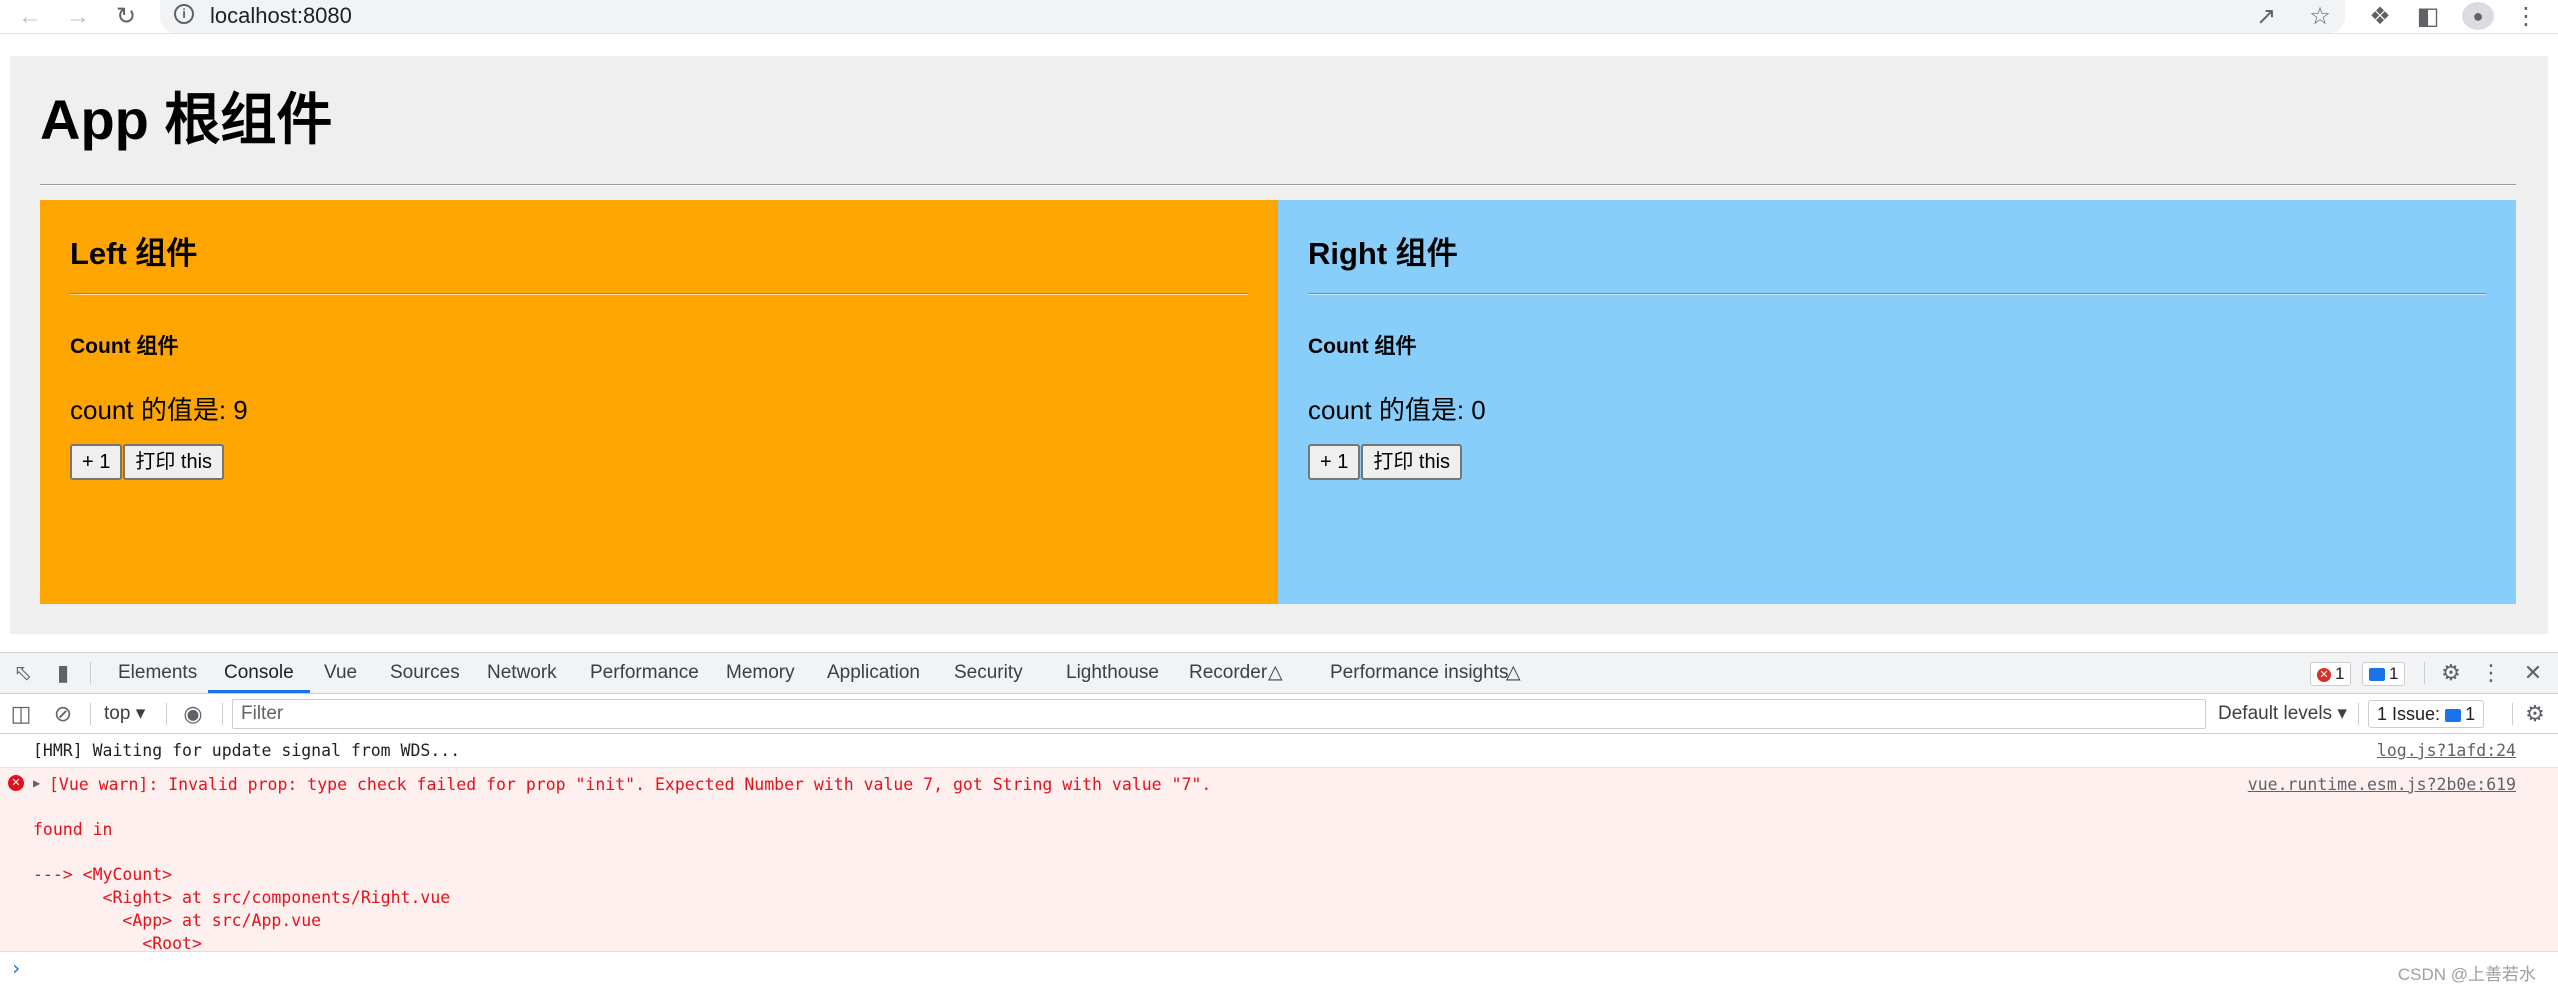  Describe the element at coordinates (159, 410) in the screenshot. I see `count-value: count 的值是: 9` at that location.